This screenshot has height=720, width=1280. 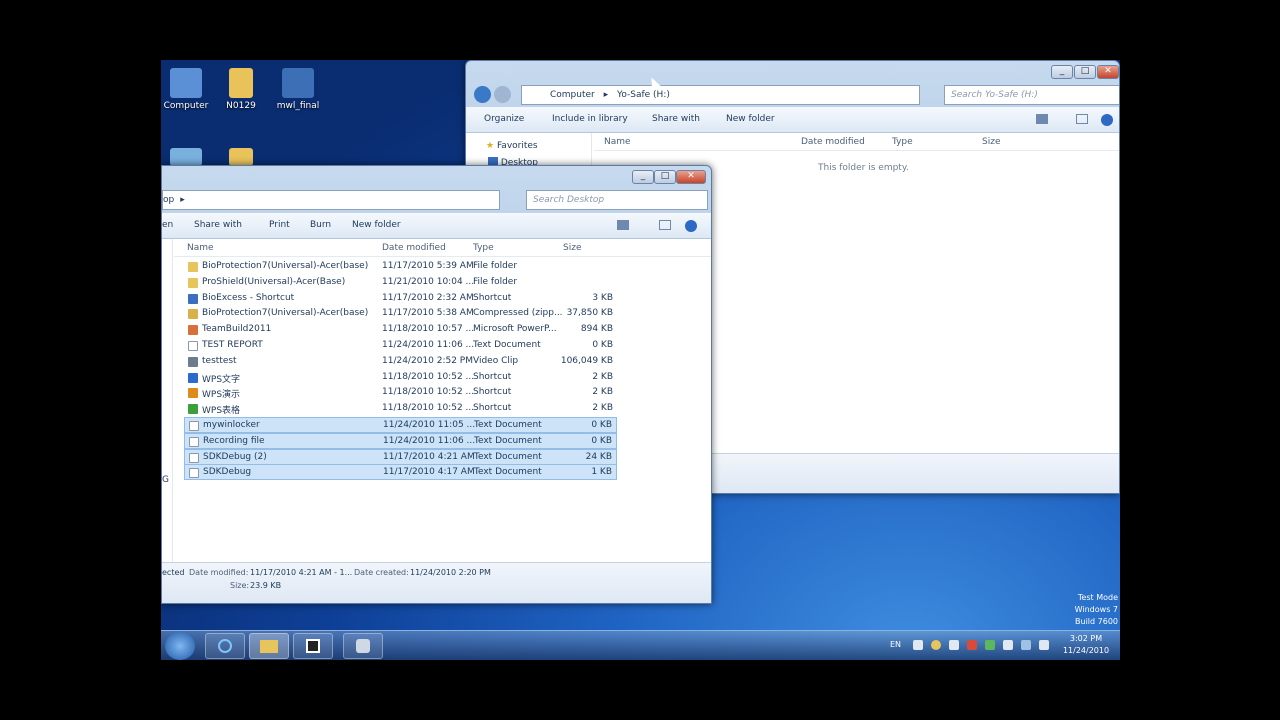 I want to click on doc-file-icon, so click(x=194, y=473).